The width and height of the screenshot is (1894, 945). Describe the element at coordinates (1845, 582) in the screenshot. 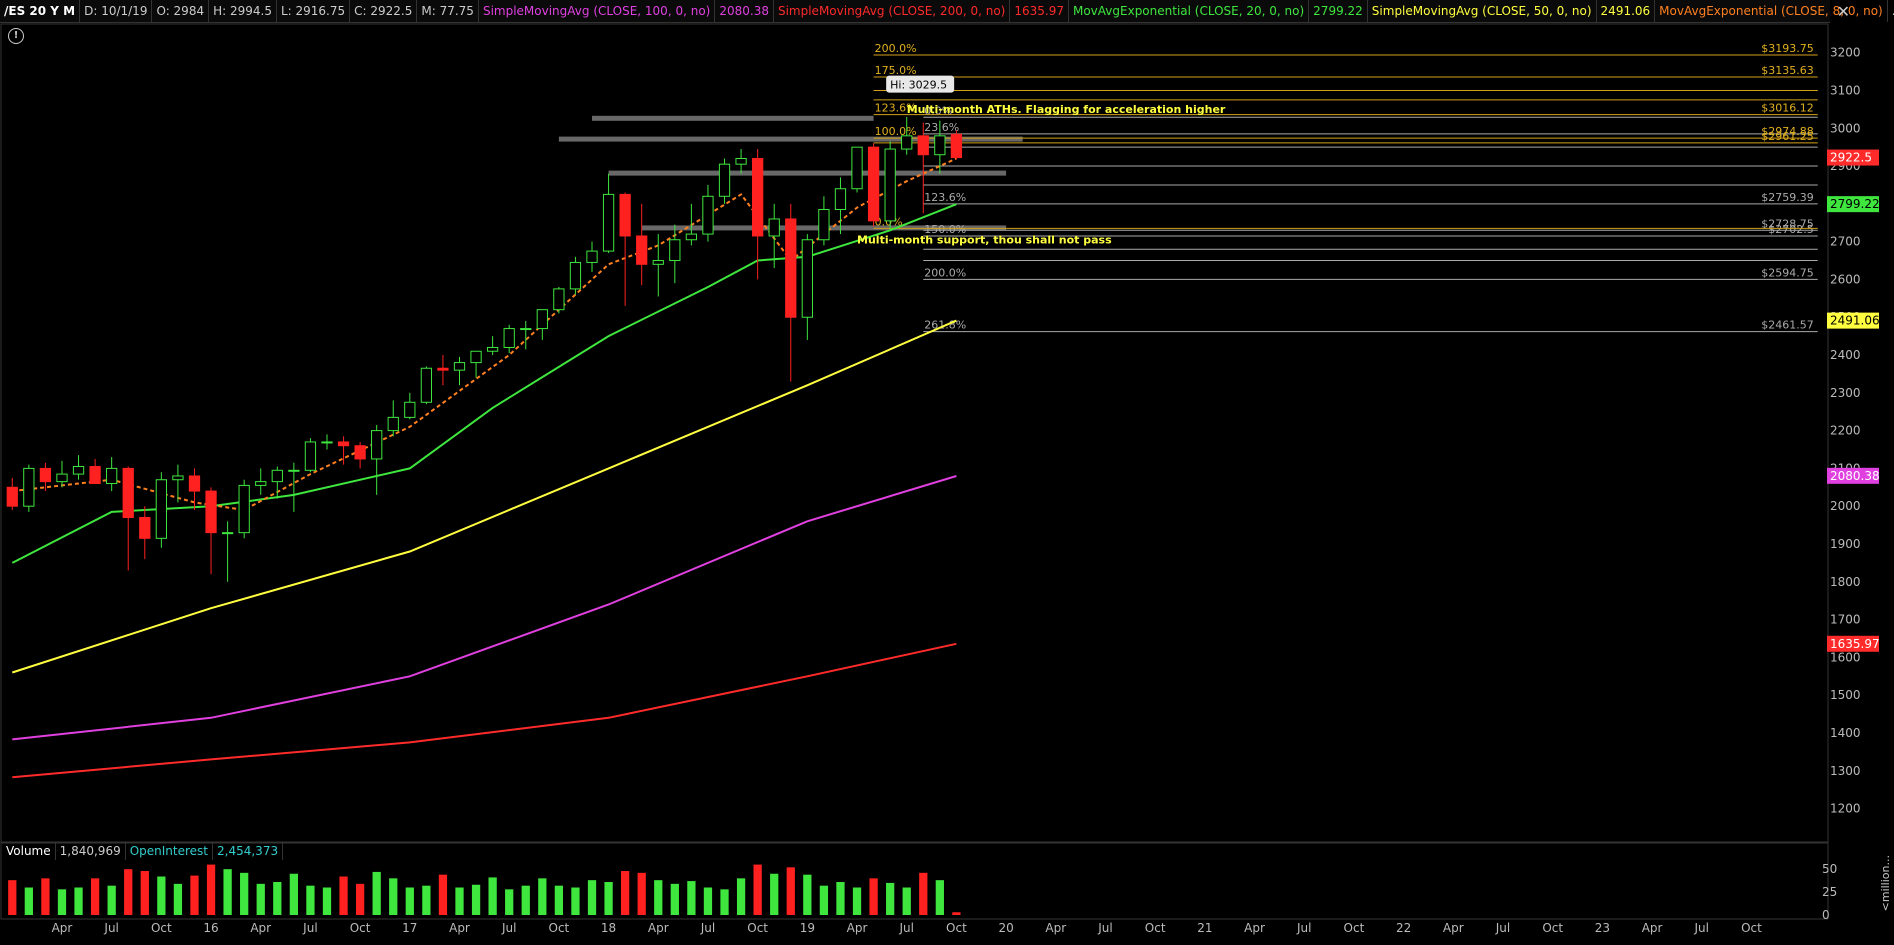

I see `y-tick-label: 1800` at that location.